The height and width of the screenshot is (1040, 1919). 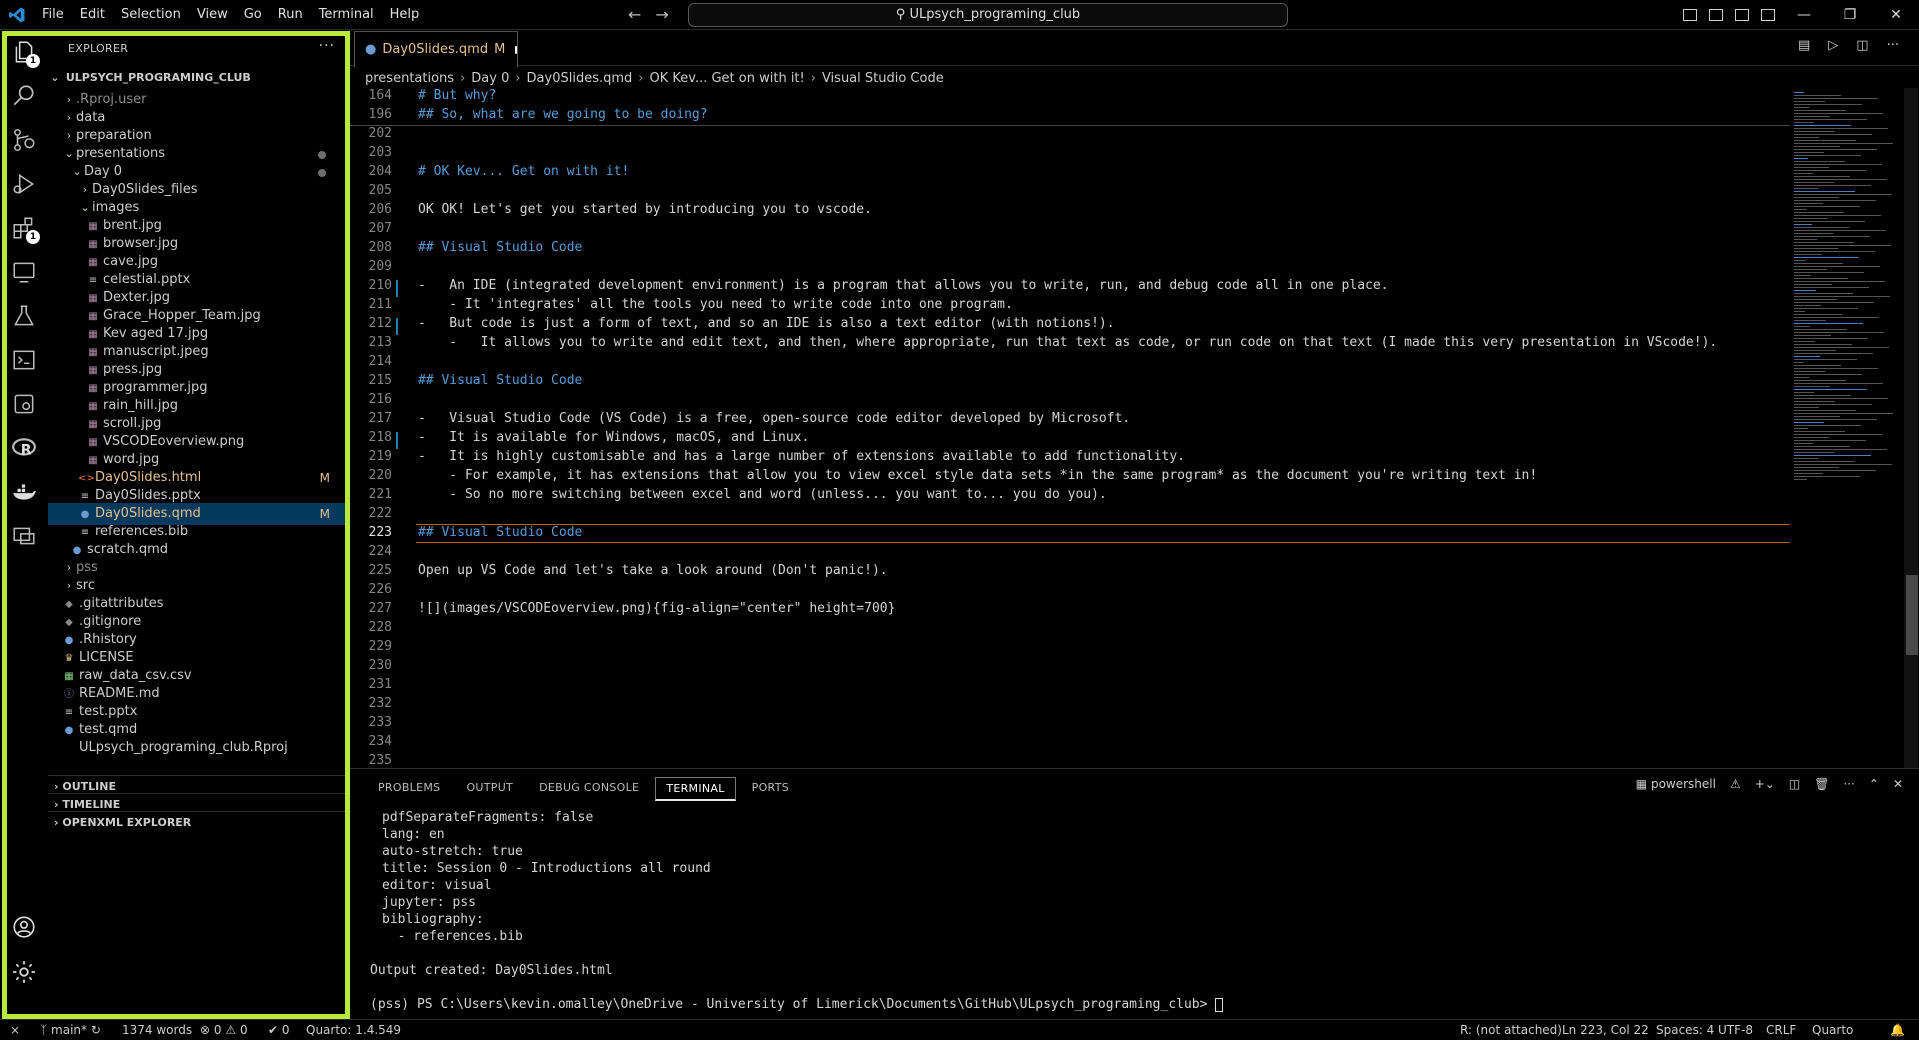 What do you see at coordinates (1862, 45) in the screenshot?
I see `split-editor-icon: ◫` at bounding box center [1862, 45].